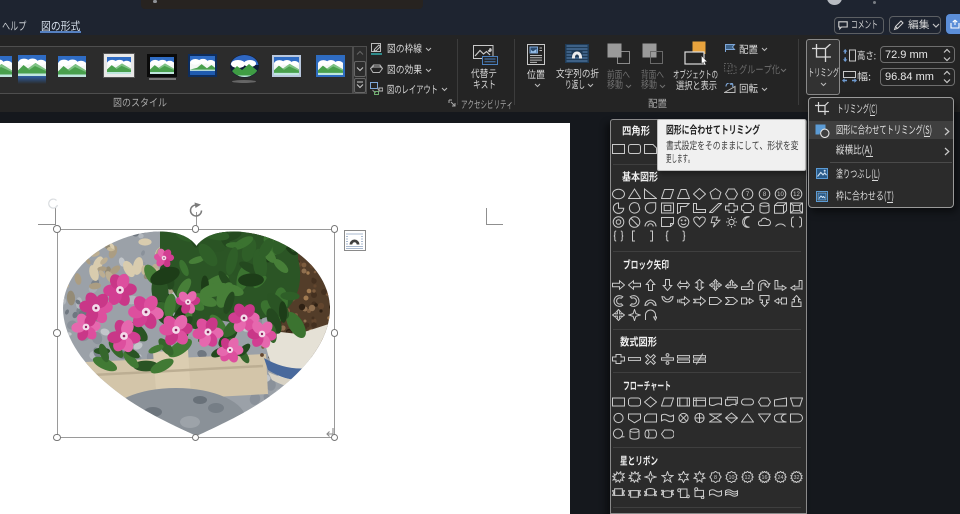  Describe the element at coordinates (780, 478) in the screenshot. I see `svg-text: 24` at that location.